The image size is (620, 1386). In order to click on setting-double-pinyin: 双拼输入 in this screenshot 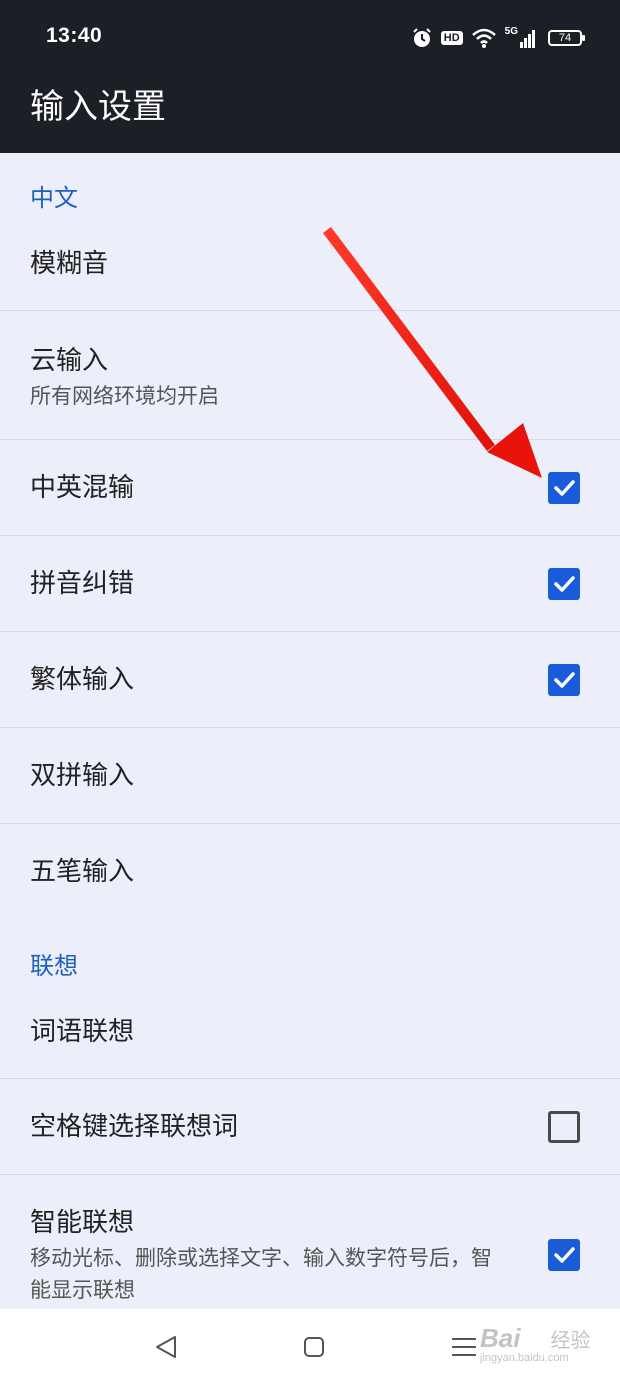, I will do `click(310, 775)`.